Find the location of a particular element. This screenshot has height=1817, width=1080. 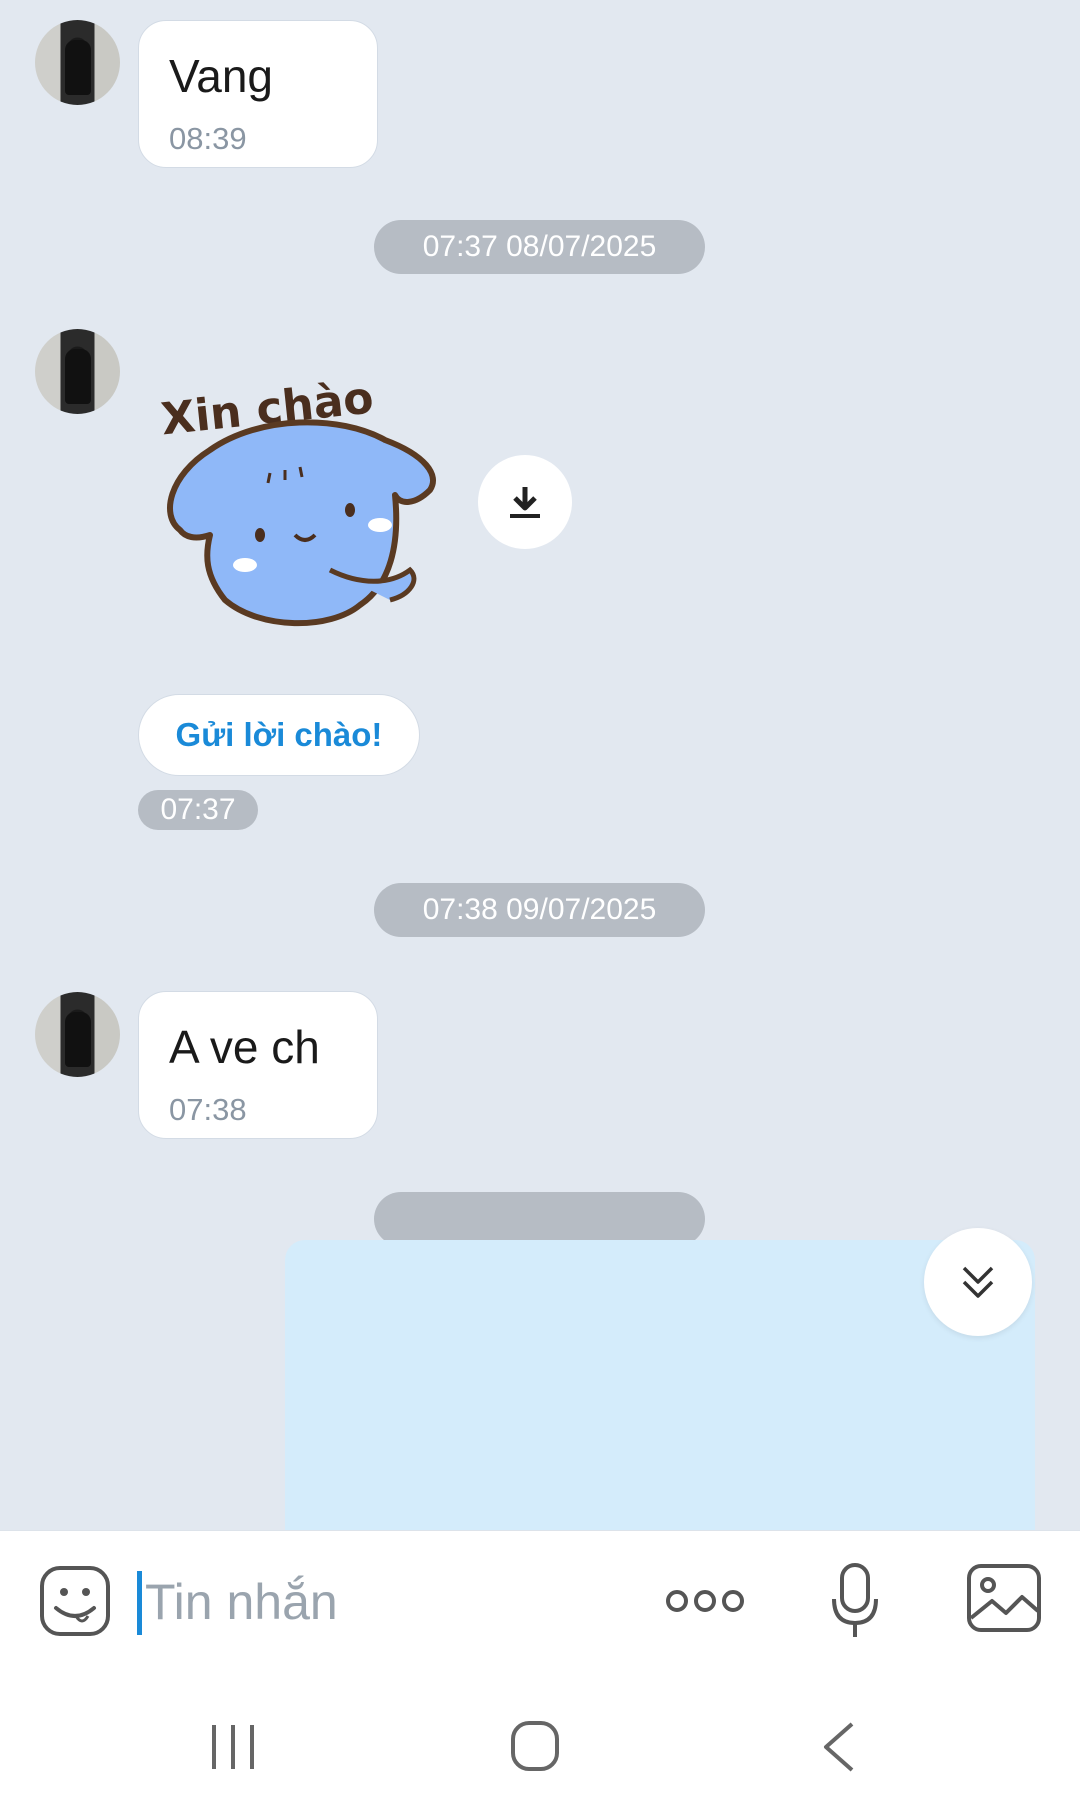

back-icon is located at coordinates (838, 1747).